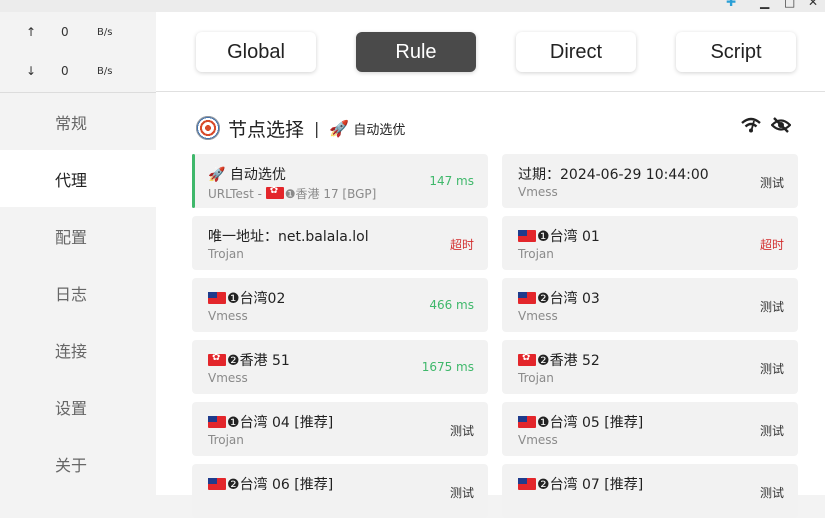 Image resolution: width=825 pixels, height=518 pixels. Describe the element at coordinates (412, 6) in the screenshot. I see `title-bar: ✚ ▁ □ ✕` at that location.